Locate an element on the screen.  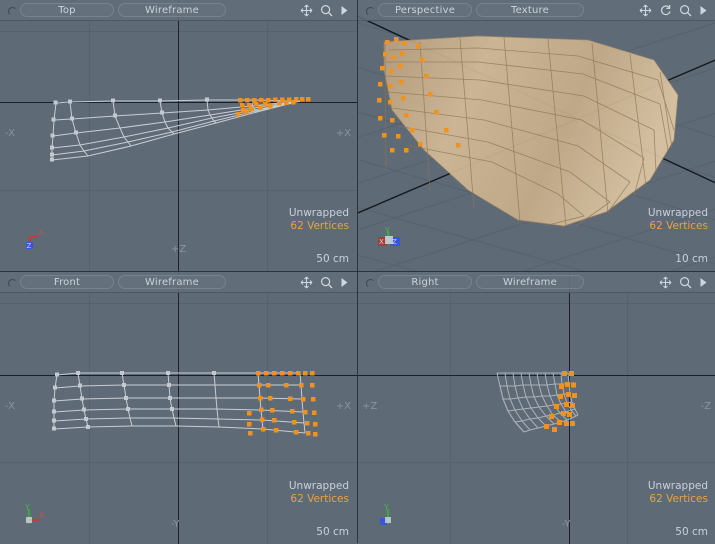
axis-label-bottom-bottom-right: -Y is located at coordinates (566, 524).